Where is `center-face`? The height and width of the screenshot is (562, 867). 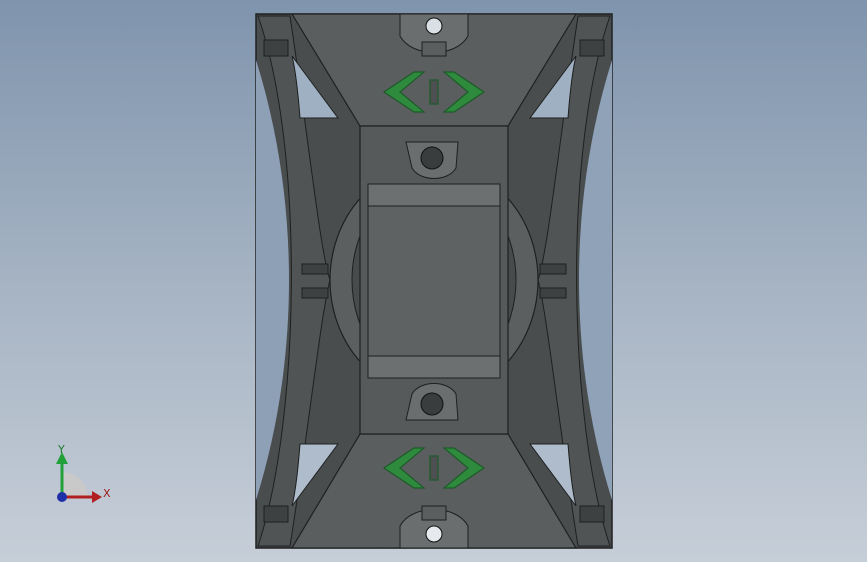
center-face is located at coordinates (434, 281).